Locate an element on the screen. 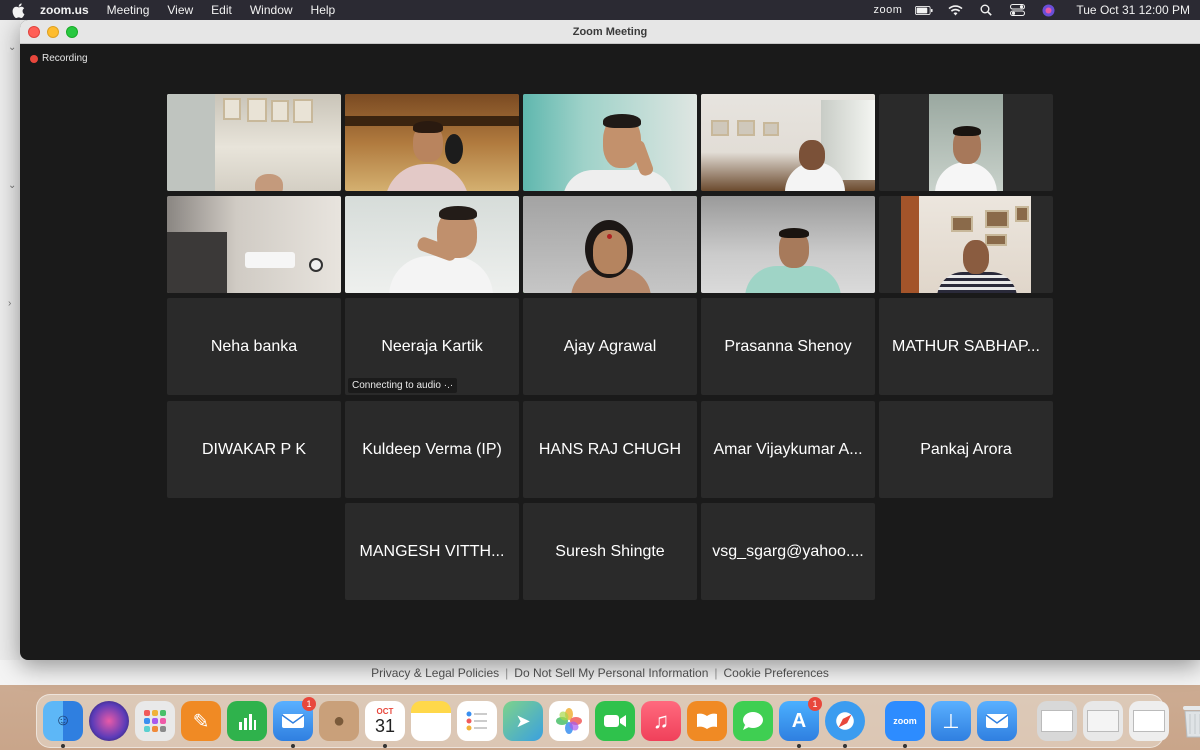  contacts-icon: ● is located at coordinates (339, 721).